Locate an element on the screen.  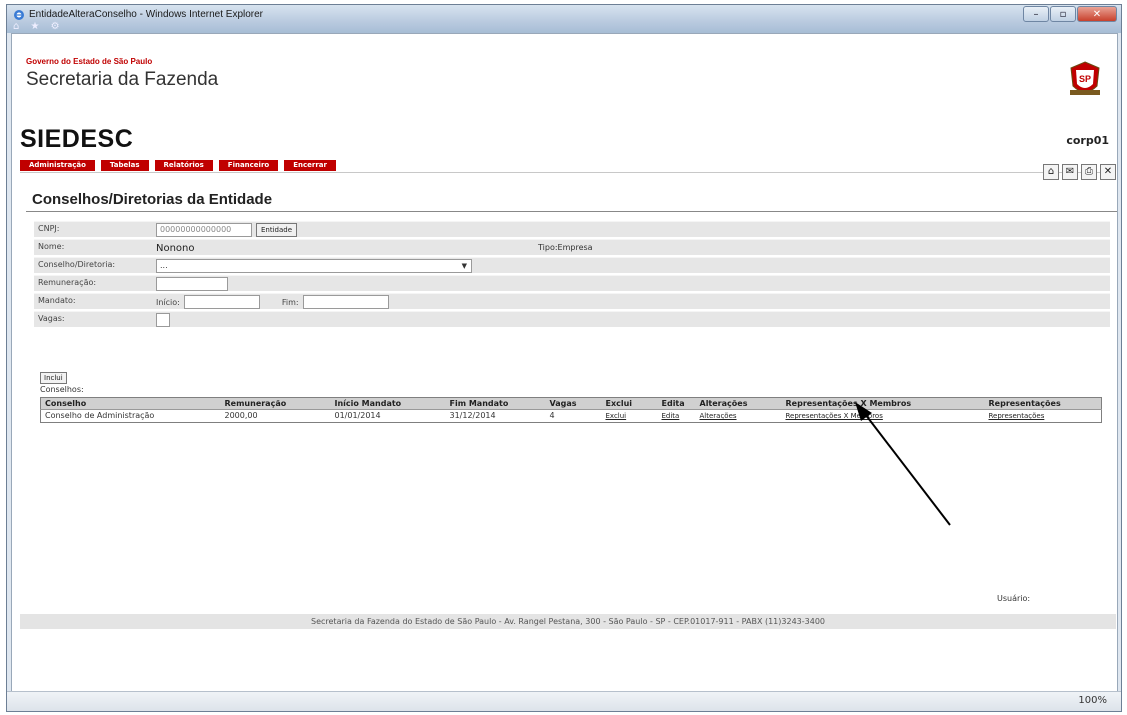
nome-value: Nonono is located at coordinates (175, 248).